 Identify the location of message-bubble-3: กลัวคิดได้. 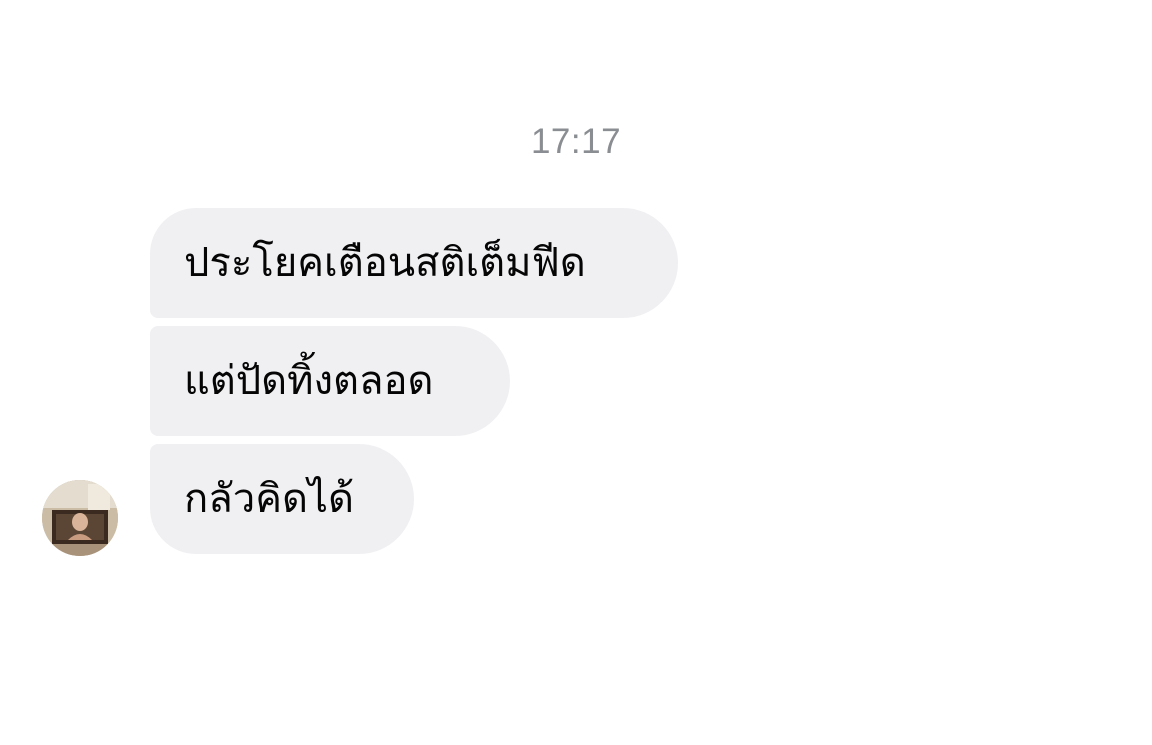
(282, 499).